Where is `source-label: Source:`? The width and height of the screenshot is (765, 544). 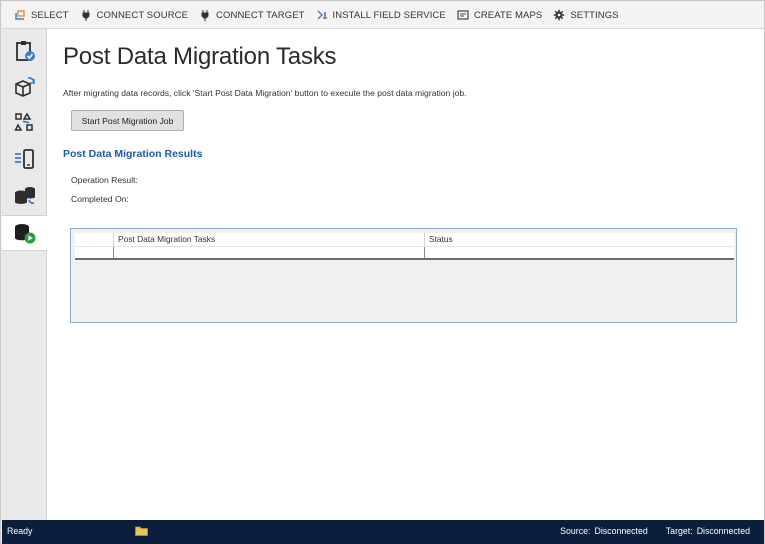
source-label: Source: is located at coordinates (575, 531).